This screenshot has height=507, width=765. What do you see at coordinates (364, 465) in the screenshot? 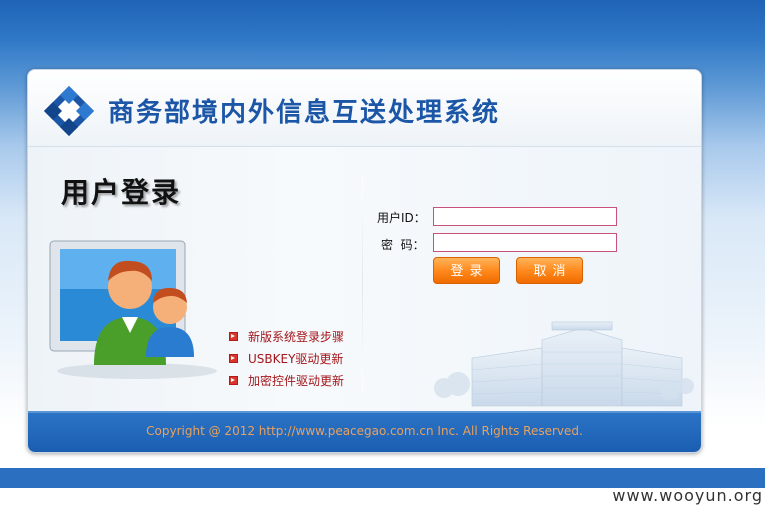
I see `page-bottom-strip` at bounding box center [364, 465].